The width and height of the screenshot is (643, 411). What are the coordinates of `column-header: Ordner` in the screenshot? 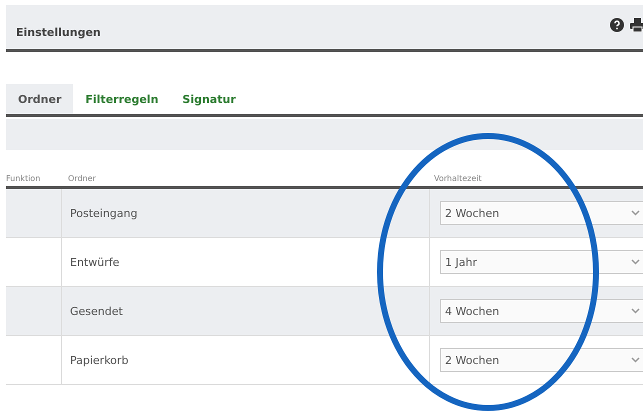 It's located at (82, 178).